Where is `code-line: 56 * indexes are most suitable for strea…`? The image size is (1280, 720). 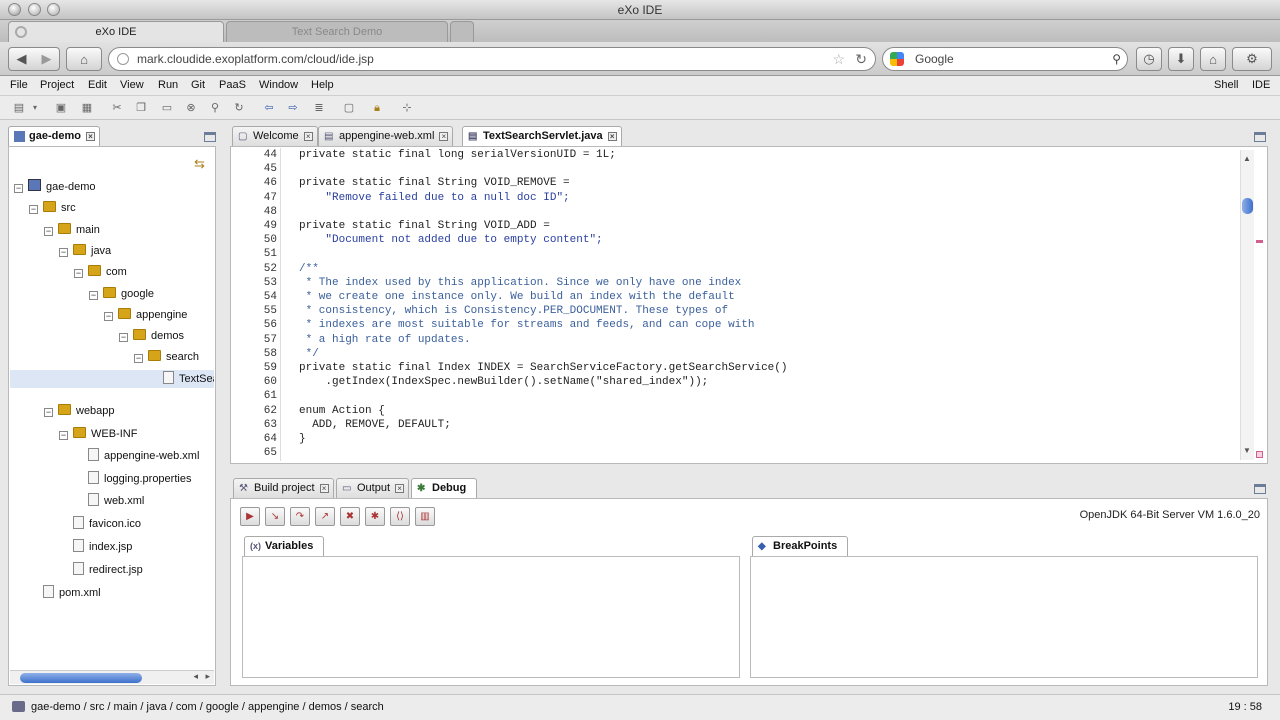 code-line: 56 * indexes are most suitable for strea… is located at coordinates (735, 325).